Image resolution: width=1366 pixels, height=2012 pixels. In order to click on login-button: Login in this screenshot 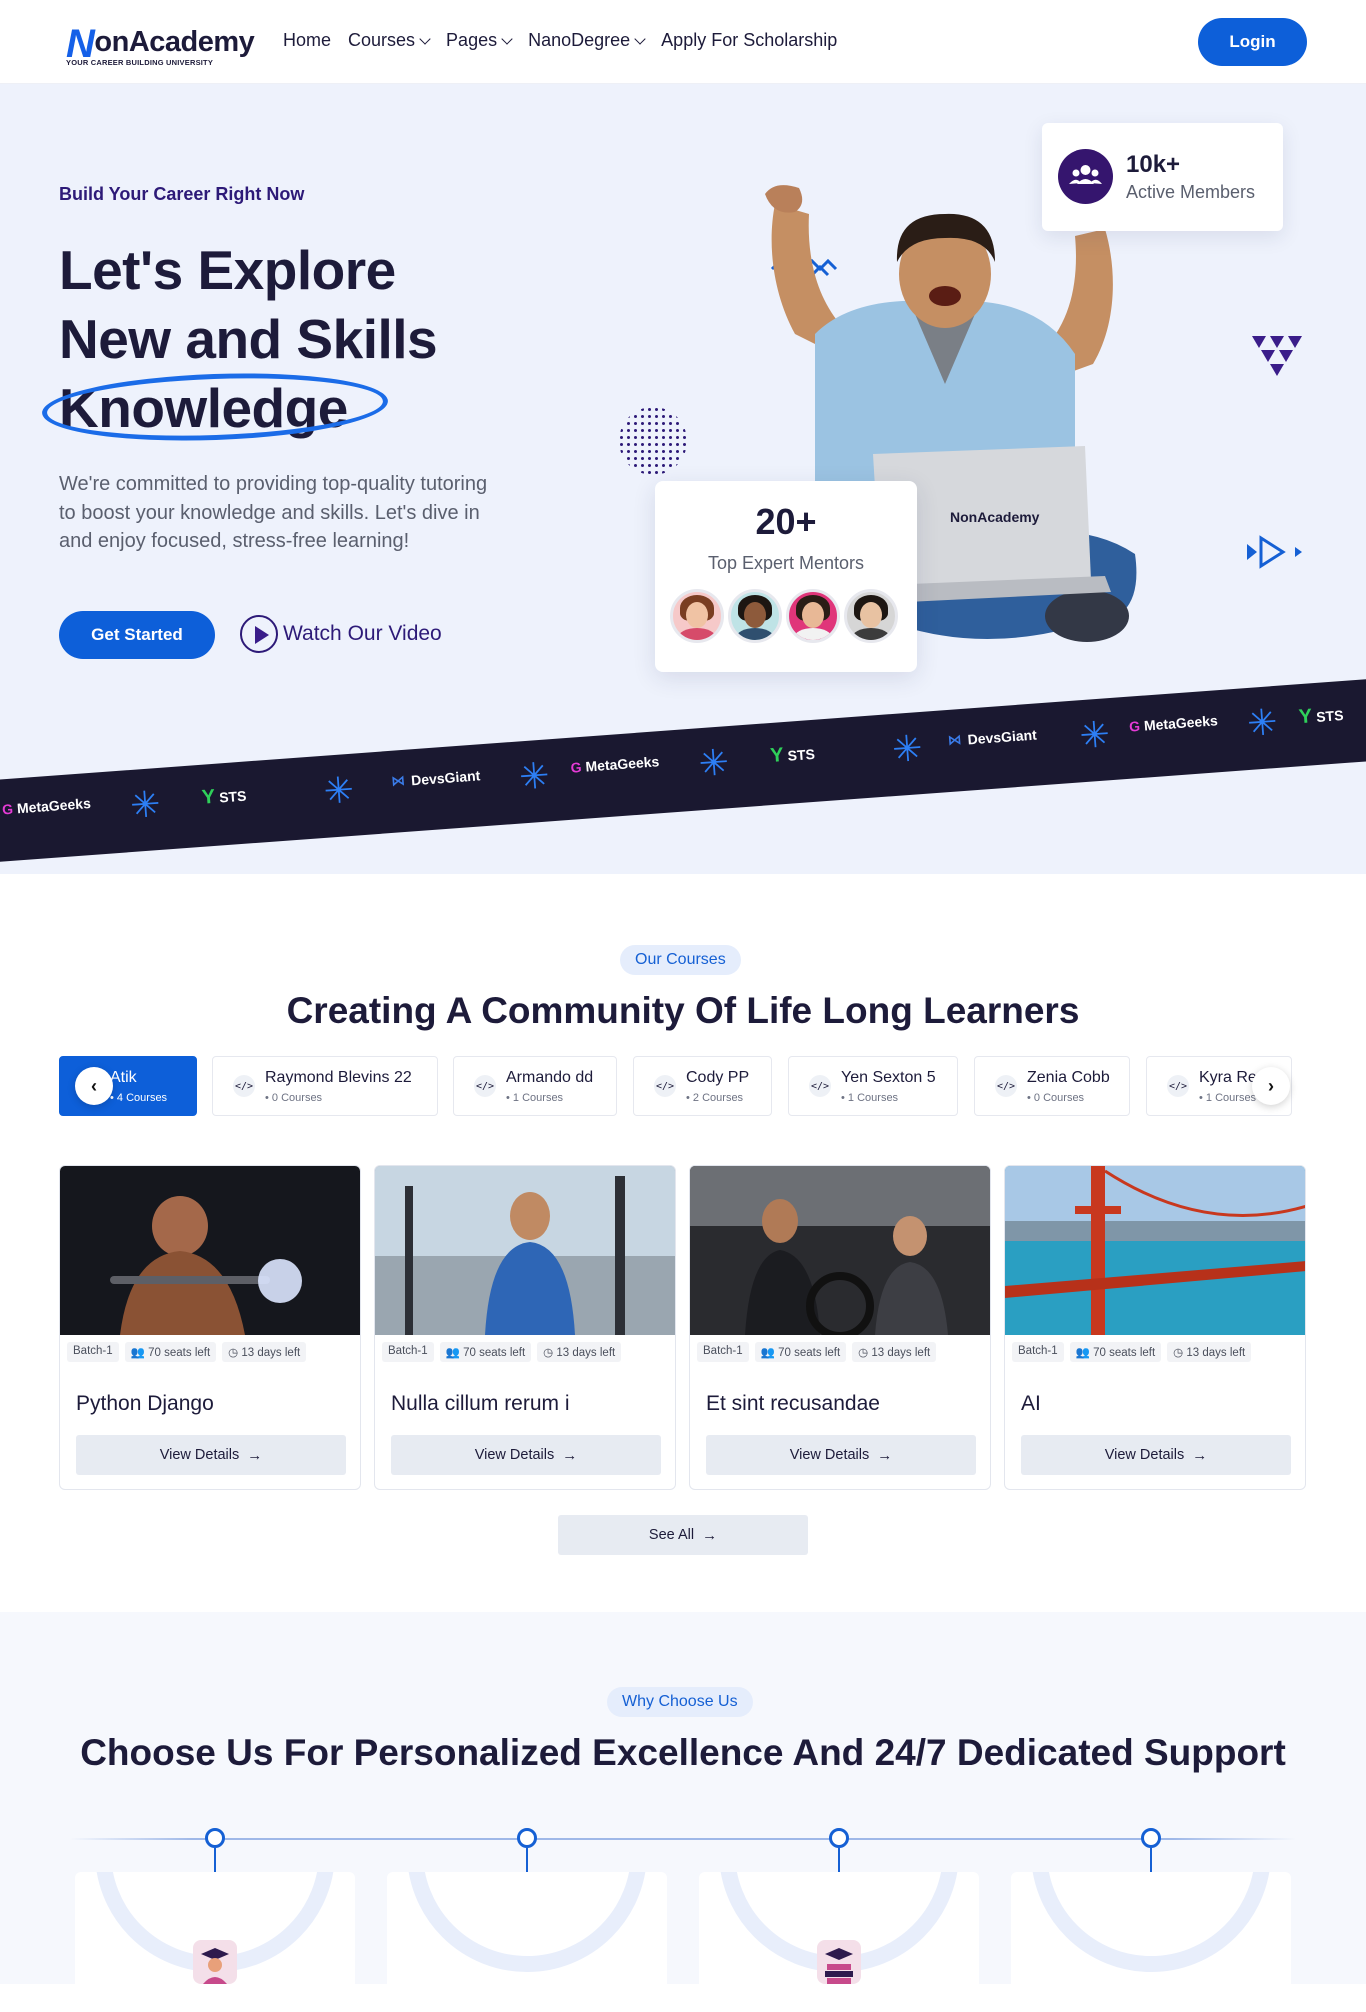, I will do `click(1252, 42)`.